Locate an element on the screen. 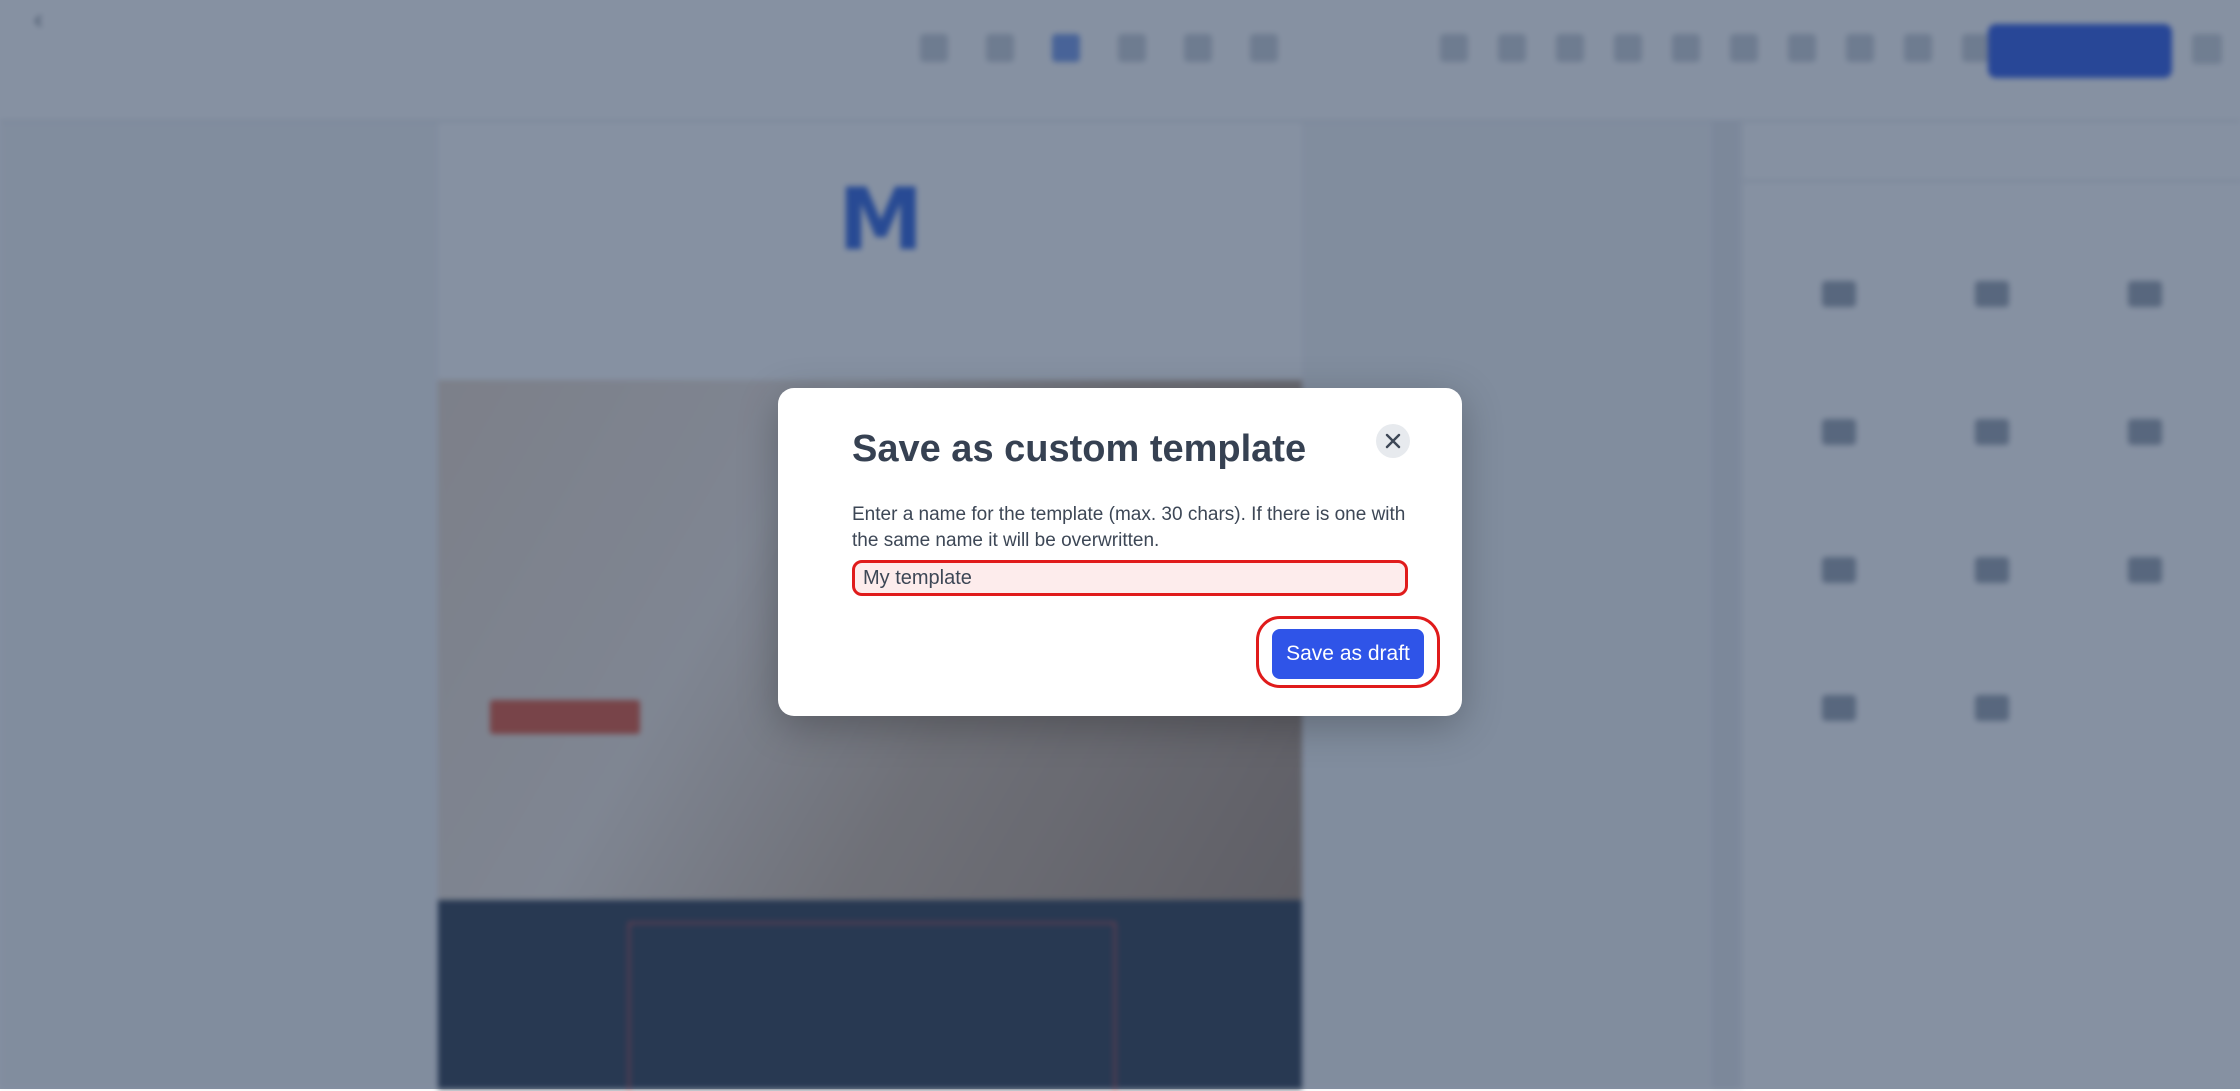  close-button is located at coordinates (1393, 441).